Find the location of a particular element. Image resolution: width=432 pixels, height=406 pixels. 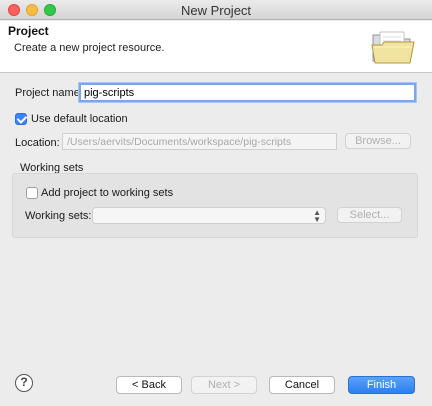

project-name-label: Project name: is located at coordinates (49, 93).